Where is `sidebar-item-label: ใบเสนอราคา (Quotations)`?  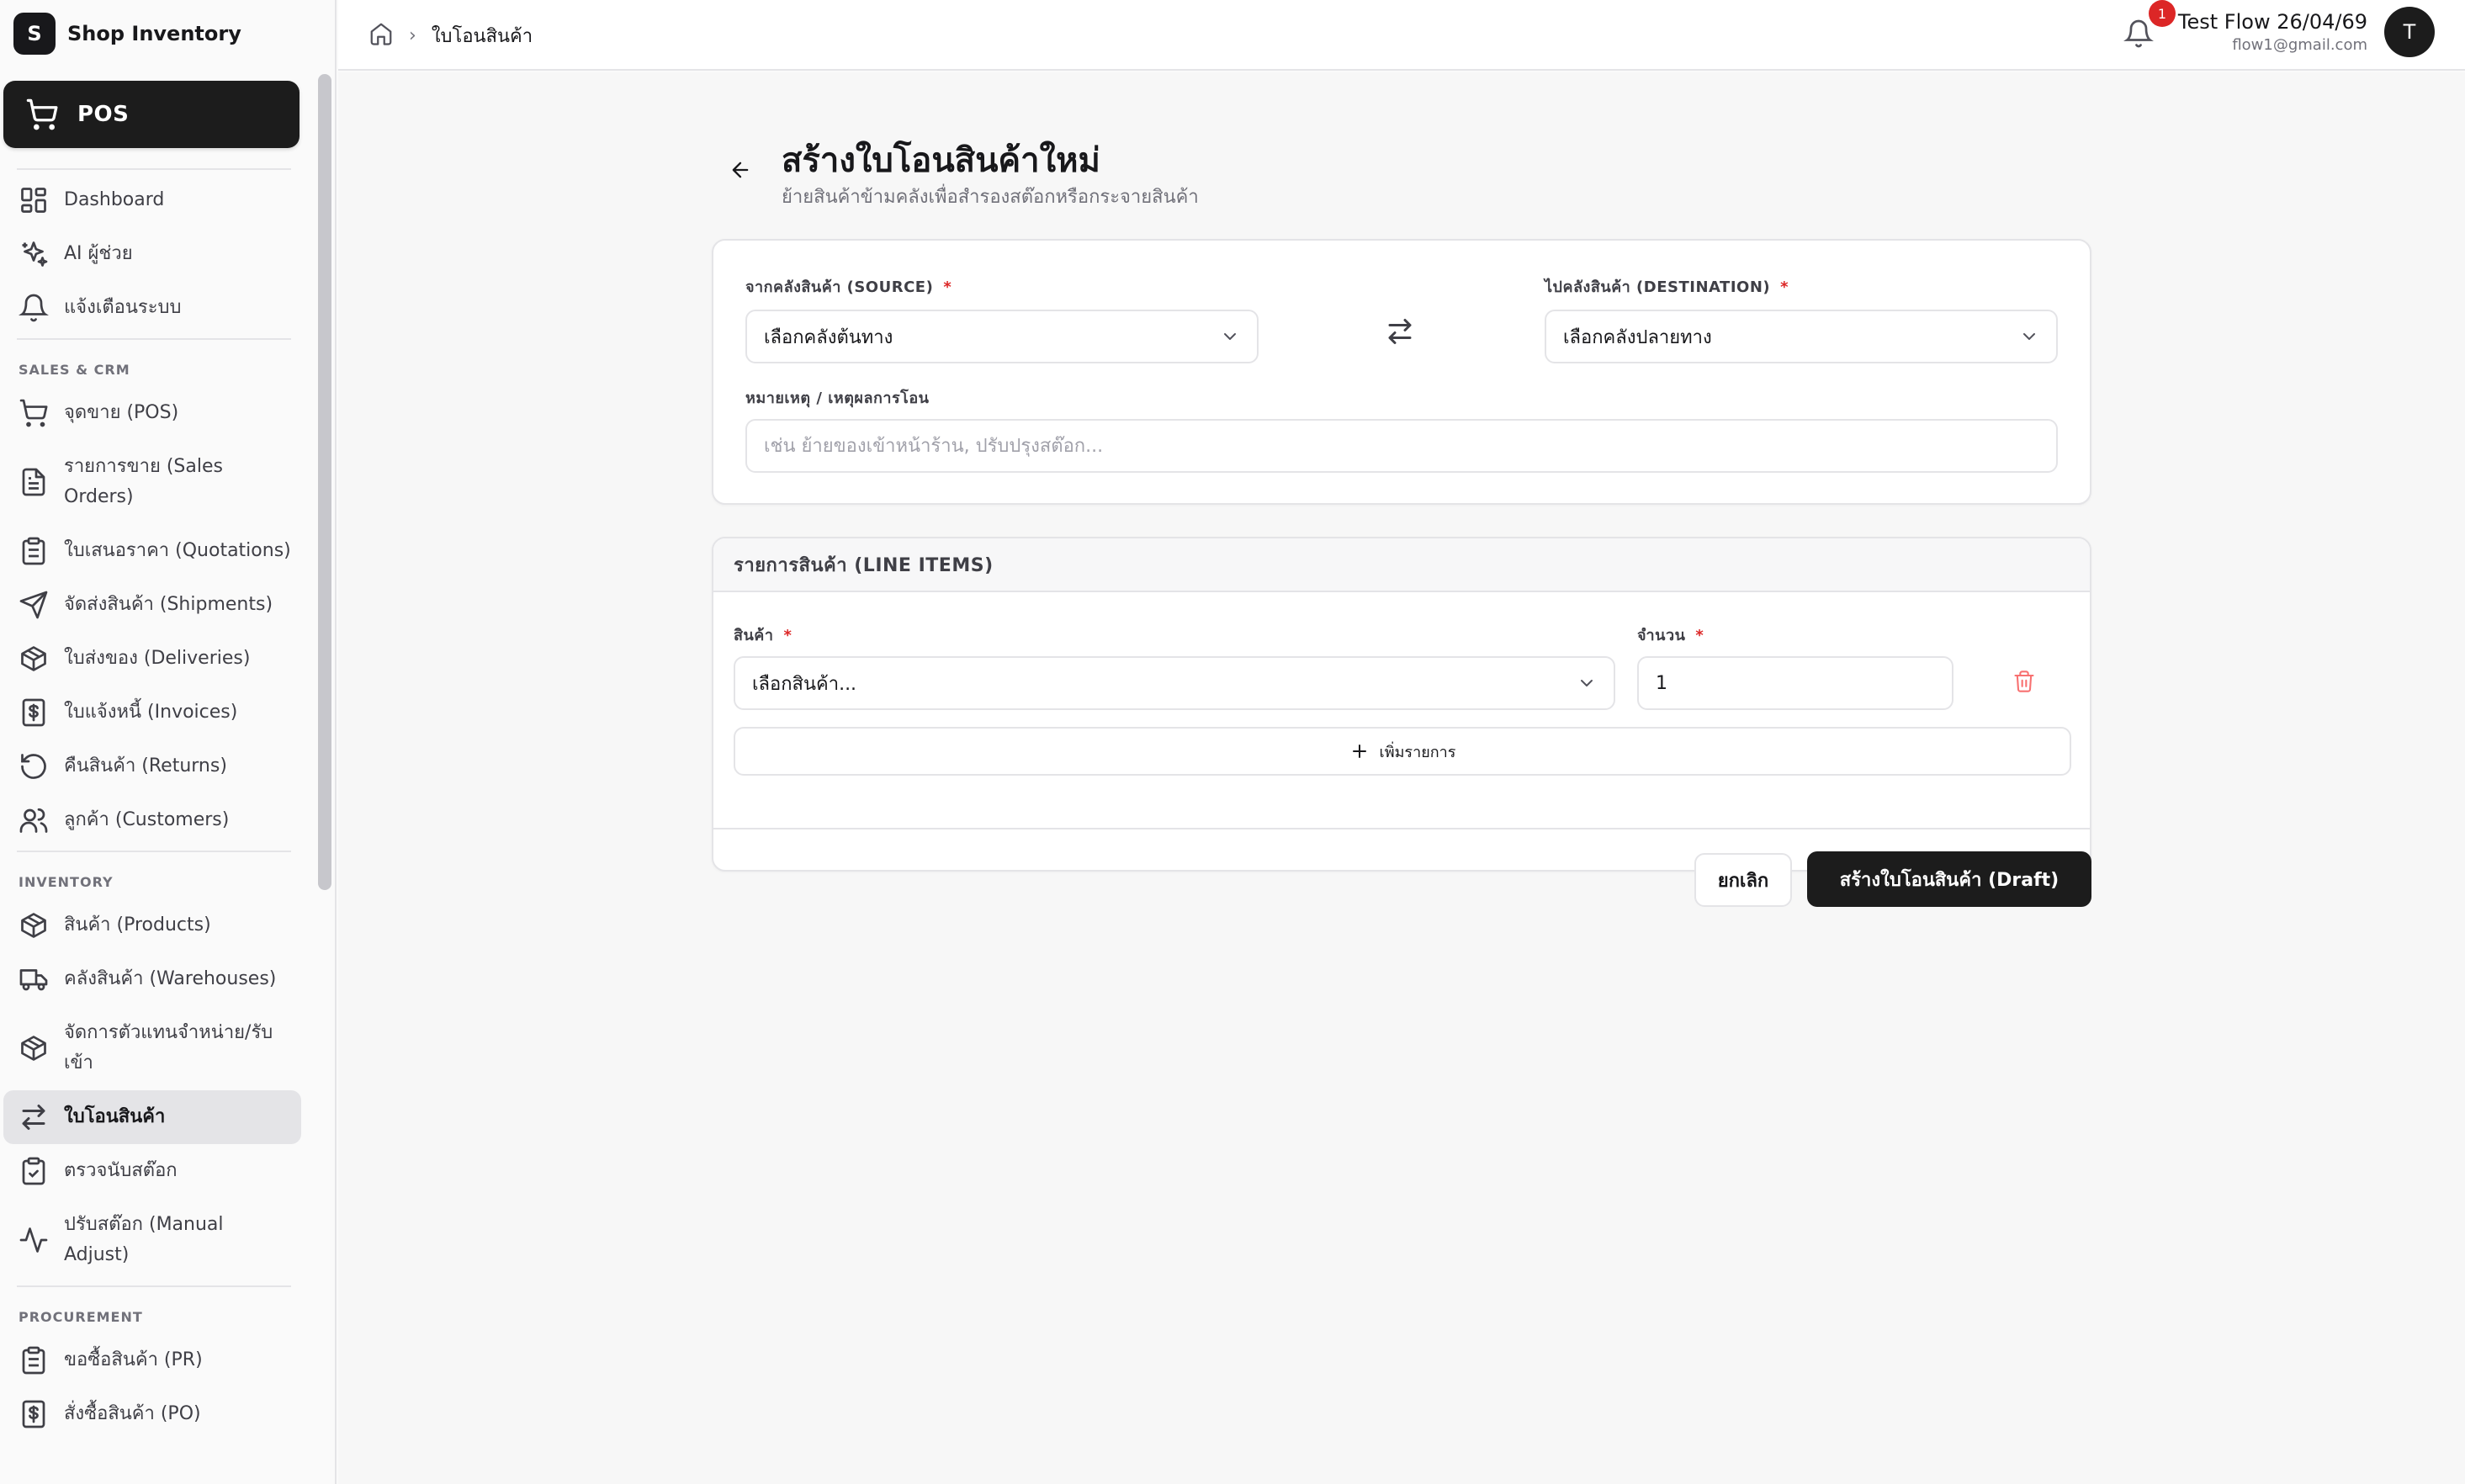 sidebar-item-label: ใบเสนอราคา (Quotations) is located at coordinates (177, 550).